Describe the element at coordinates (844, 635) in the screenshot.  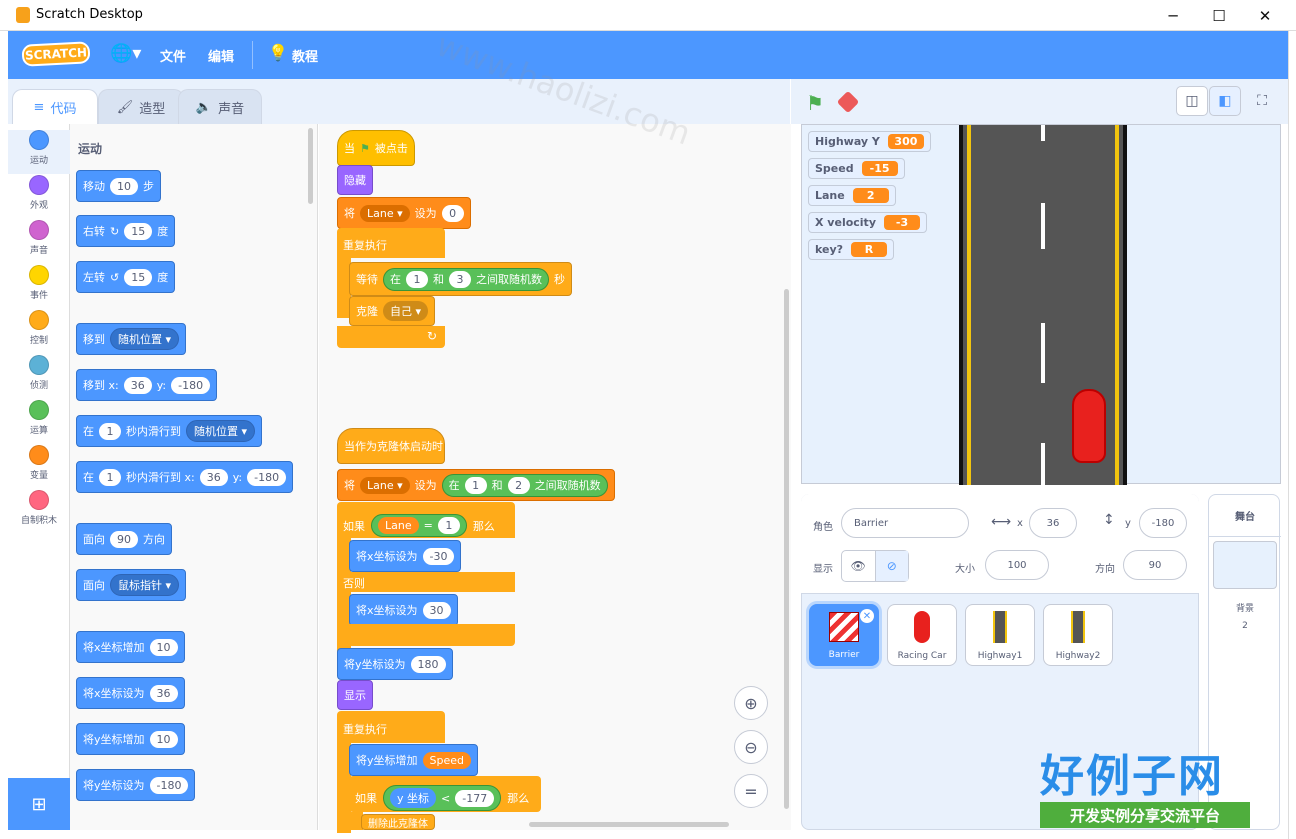
I see `sprite-card-barrier: ✕ Barrier` at that location.